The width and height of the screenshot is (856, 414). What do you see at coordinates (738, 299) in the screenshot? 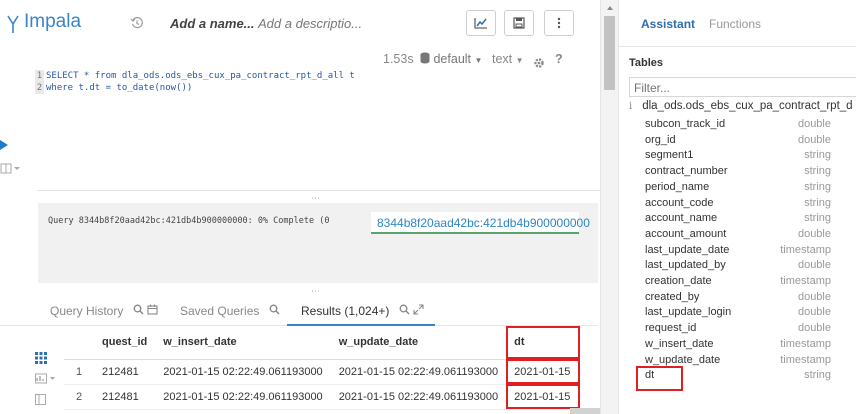
I see `column-entry: created_by double` at bounding box center [738, 299].